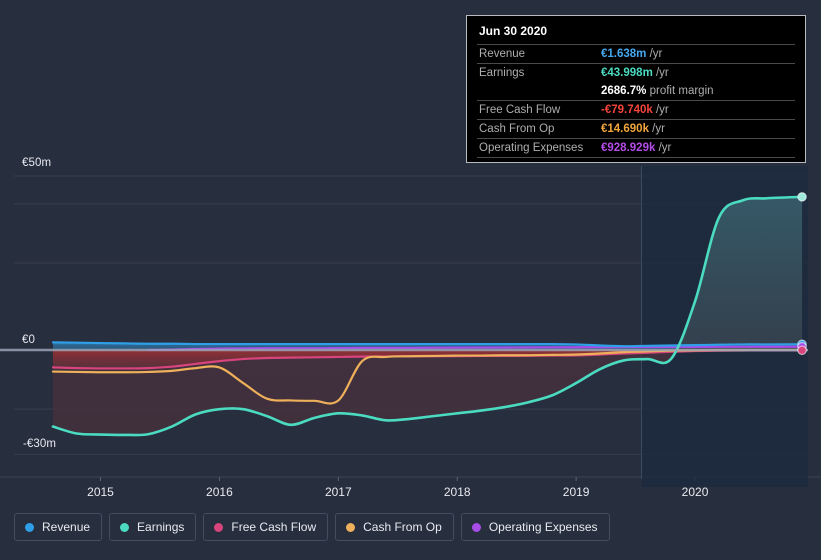  I want to click on tooltip-row-label: Cash From Op, so click(517, 129).